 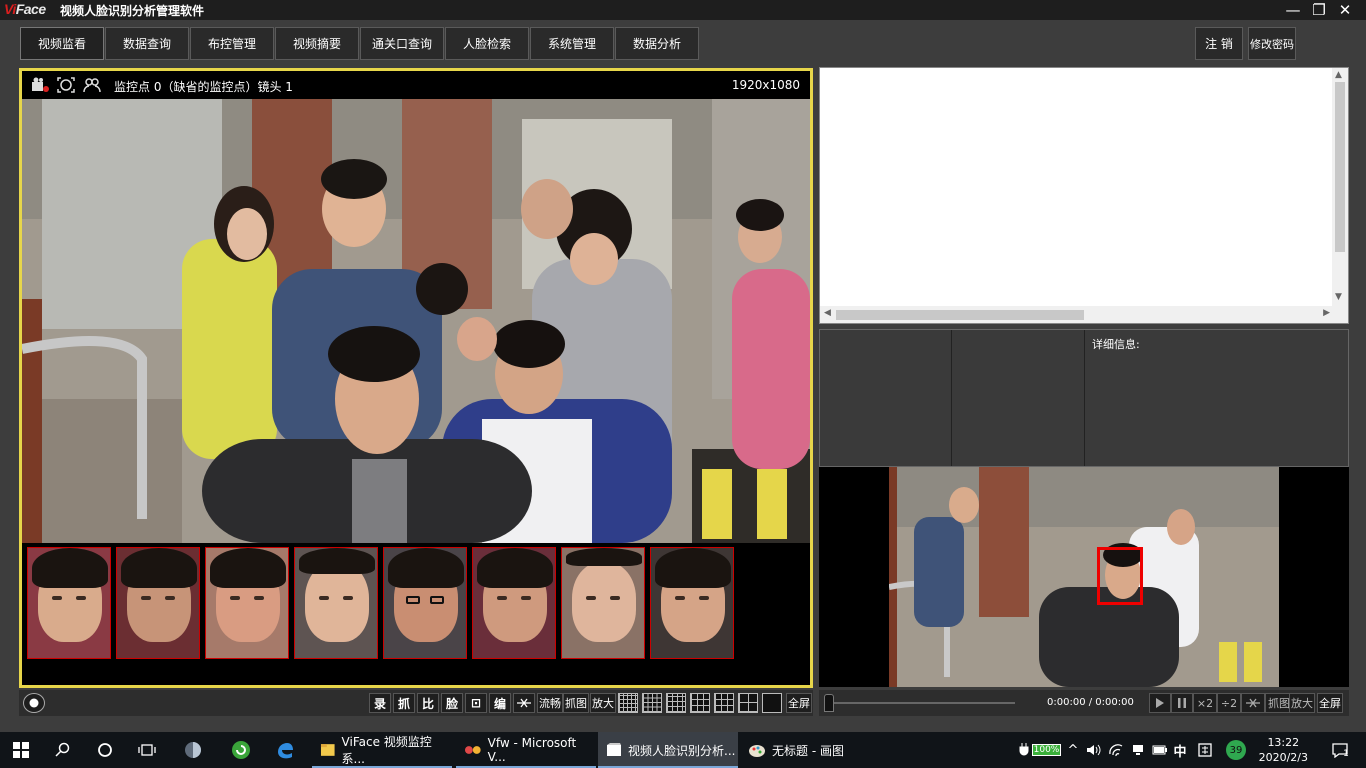 What do you see at coordinates (404, 703) in the screenshot?
I see `capture-face-button: 抓` at bounding box center [404, 703].